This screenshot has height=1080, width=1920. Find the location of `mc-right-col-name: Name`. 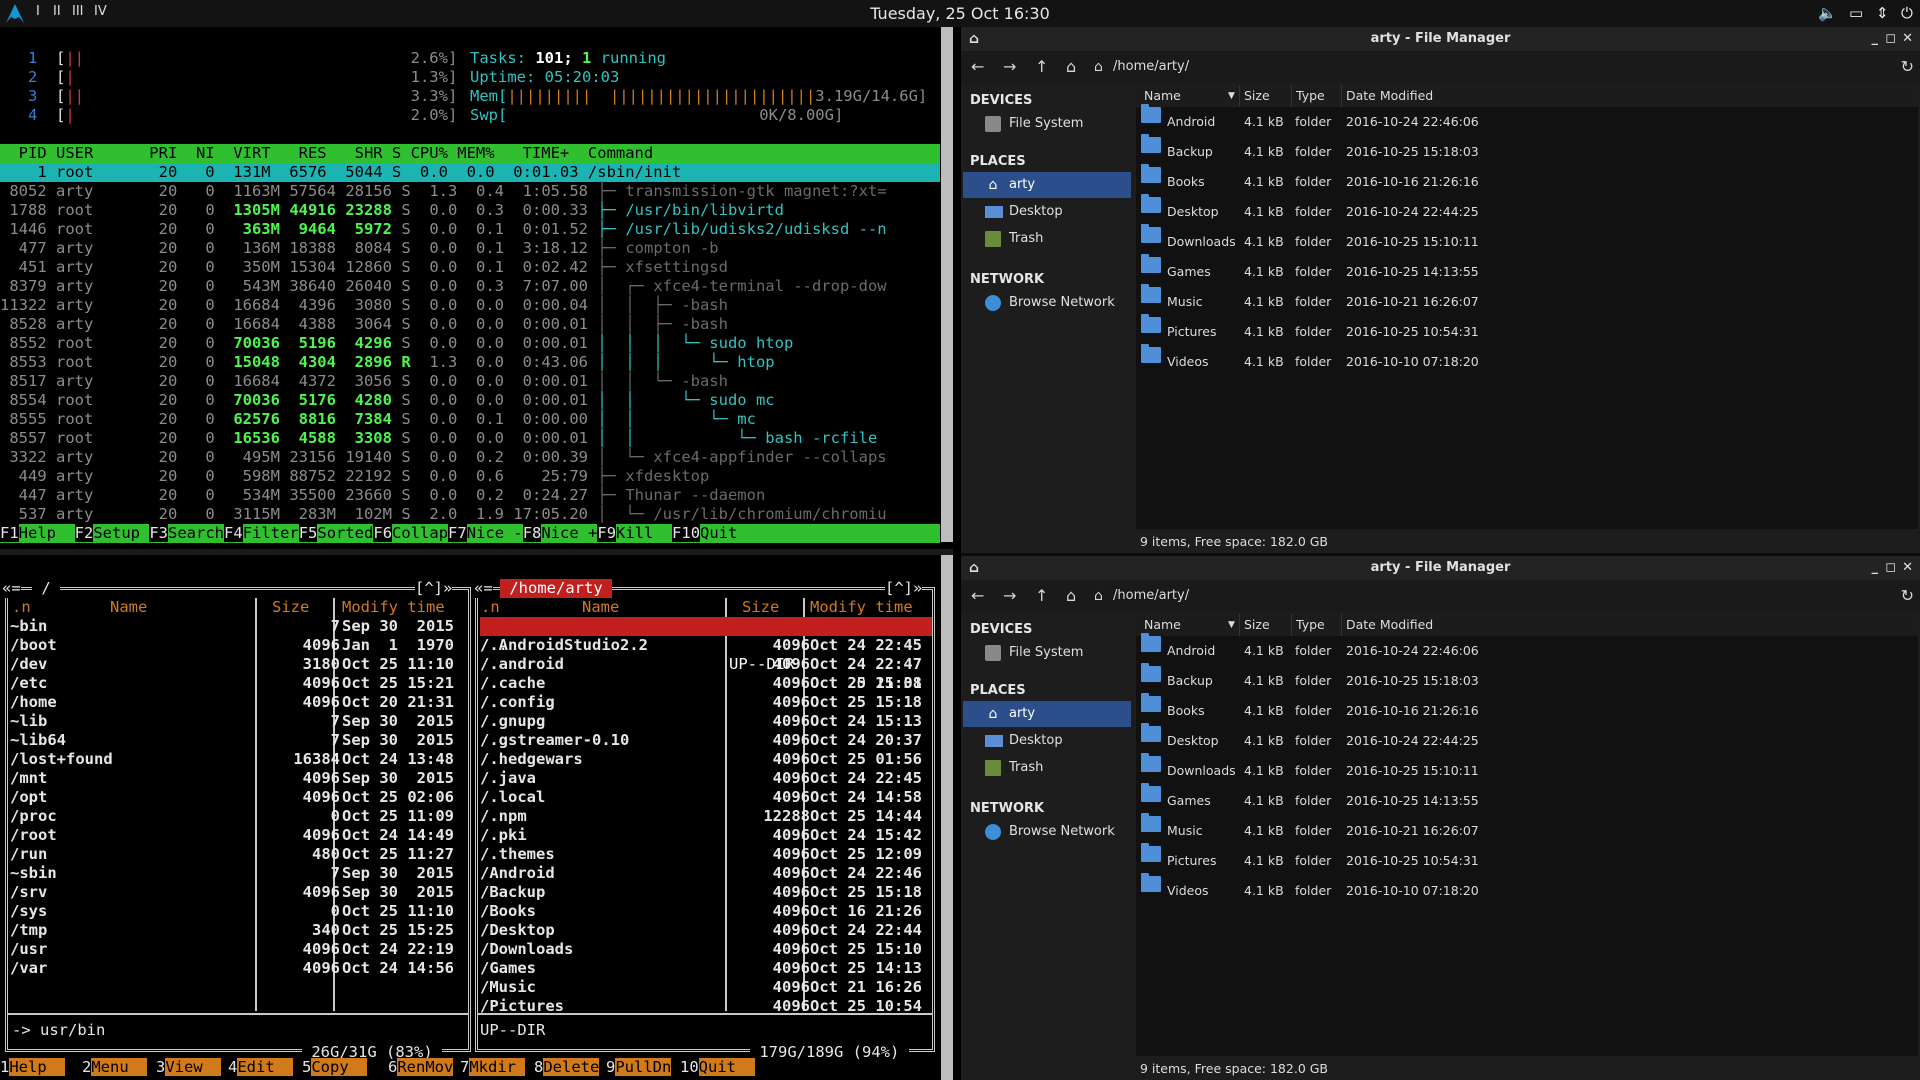

mc-right-col-name: Name is located at coordinates (600, 607).